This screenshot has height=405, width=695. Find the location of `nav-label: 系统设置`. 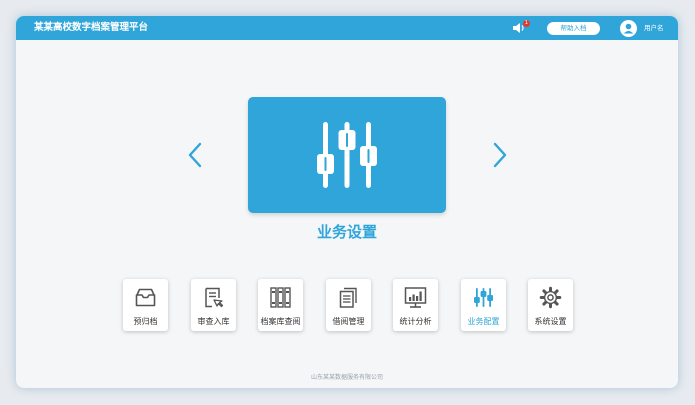

nav-label: 系统设置 is located at coordinates (550, 321).